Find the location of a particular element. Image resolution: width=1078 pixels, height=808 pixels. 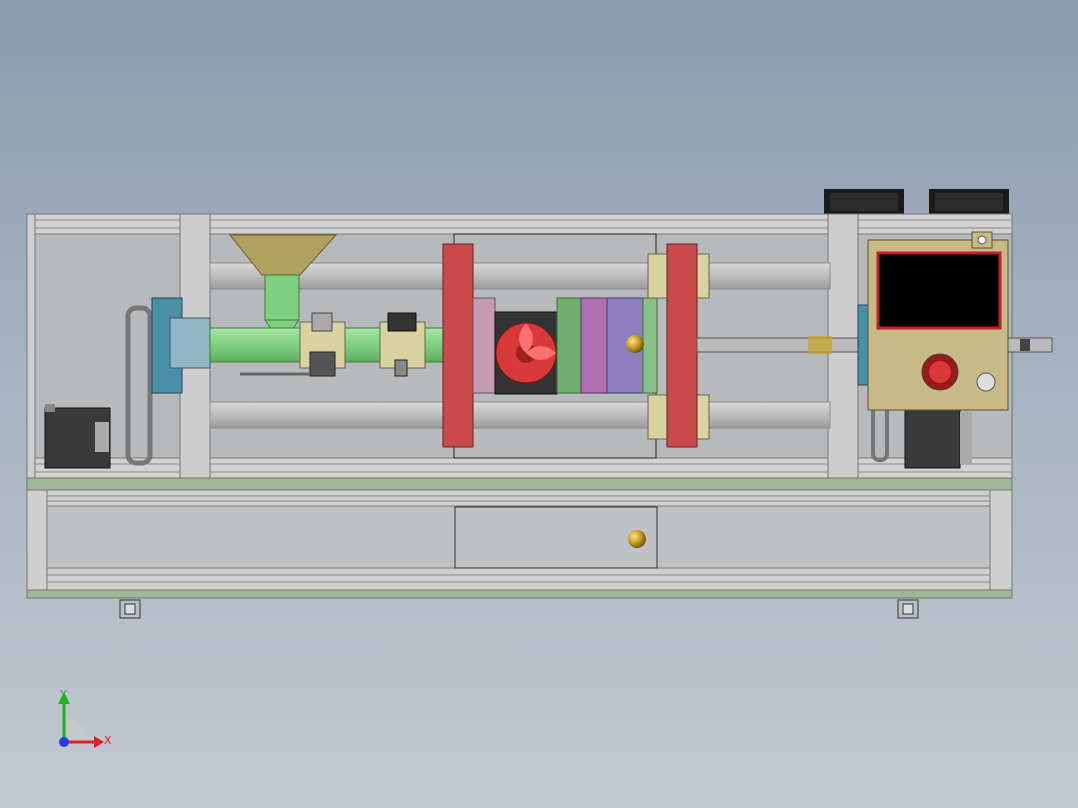

fixed-platen is located at coordinates (458, 345).